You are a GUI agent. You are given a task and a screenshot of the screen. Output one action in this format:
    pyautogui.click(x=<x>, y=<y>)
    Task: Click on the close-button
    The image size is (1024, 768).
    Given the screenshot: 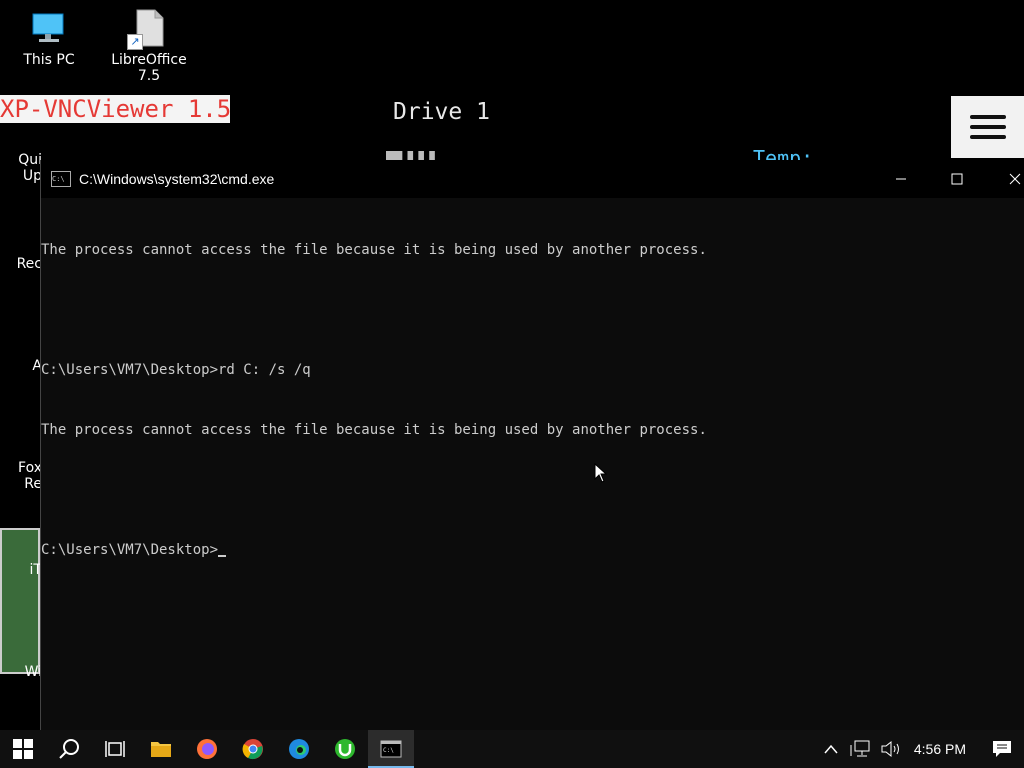 What is the action you would take?
    pyautogui.click(x=1008, y=179)
    